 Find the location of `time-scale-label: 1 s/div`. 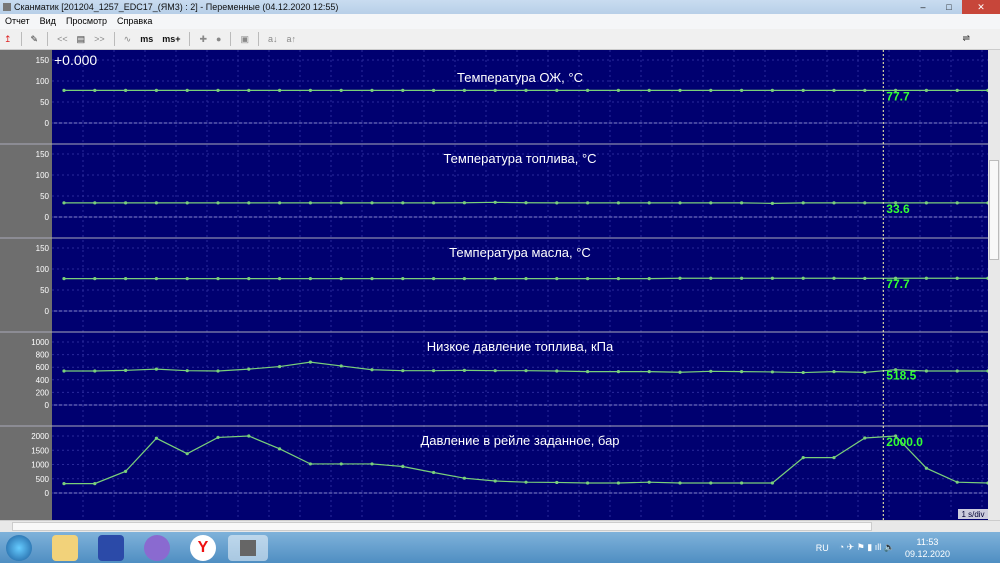

time-scale-label: 1 s/div is located at coordinates (972, 514).